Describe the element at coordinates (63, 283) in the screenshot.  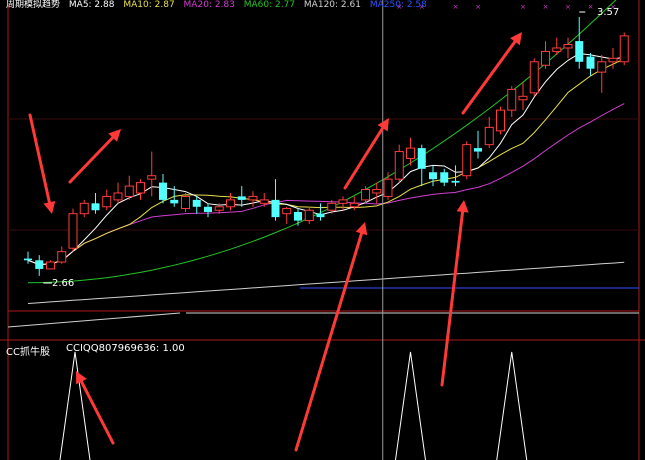
I see `low-price-label: 2.66` at that location.